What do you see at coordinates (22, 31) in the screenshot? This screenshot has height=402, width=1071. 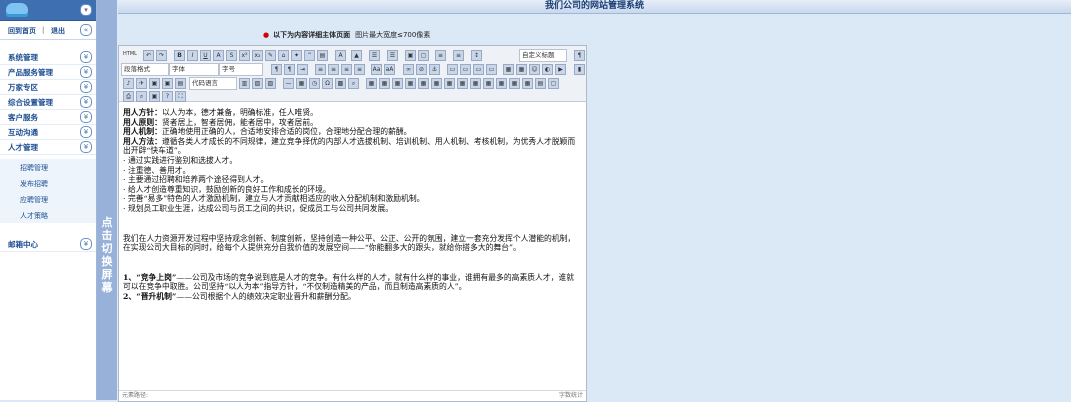 I see `home-link: 回到首页` at bounding box center [22, 31].